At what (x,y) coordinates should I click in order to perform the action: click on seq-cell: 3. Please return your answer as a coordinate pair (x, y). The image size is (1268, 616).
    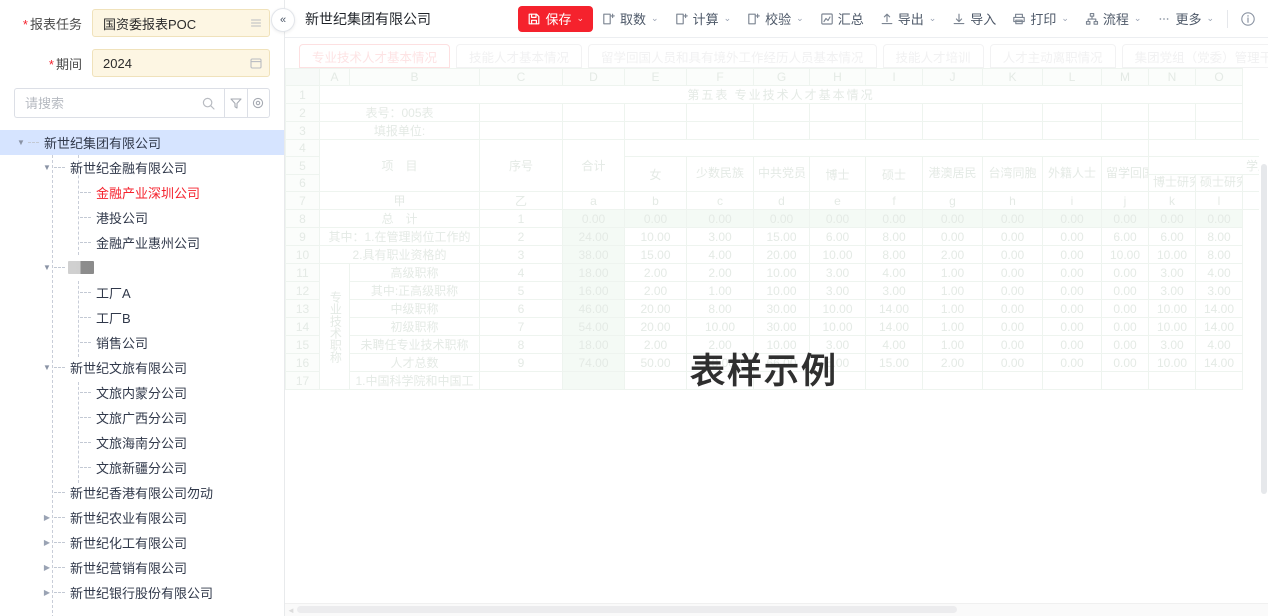
    Looking at the image, I should click on (521, 254).